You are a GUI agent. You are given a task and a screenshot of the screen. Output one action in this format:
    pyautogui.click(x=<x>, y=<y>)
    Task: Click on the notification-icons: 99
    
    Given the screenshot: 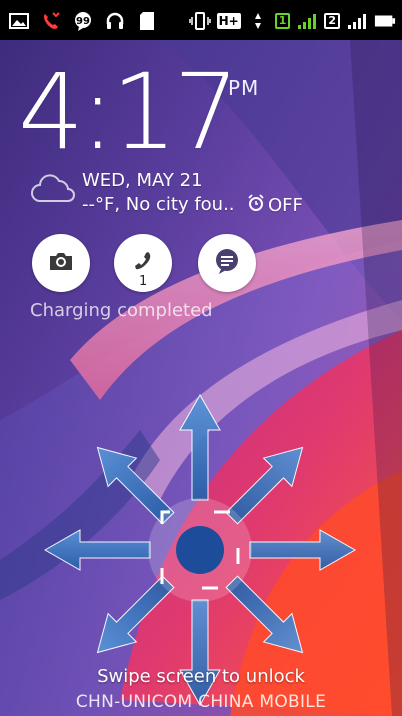 What is the action you would take?
    pyautogui.click(x=83, y=21)
    